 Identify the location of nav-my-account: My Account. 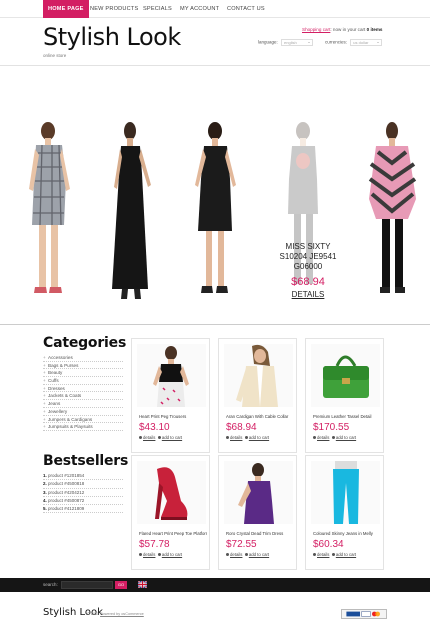
(199, 9).